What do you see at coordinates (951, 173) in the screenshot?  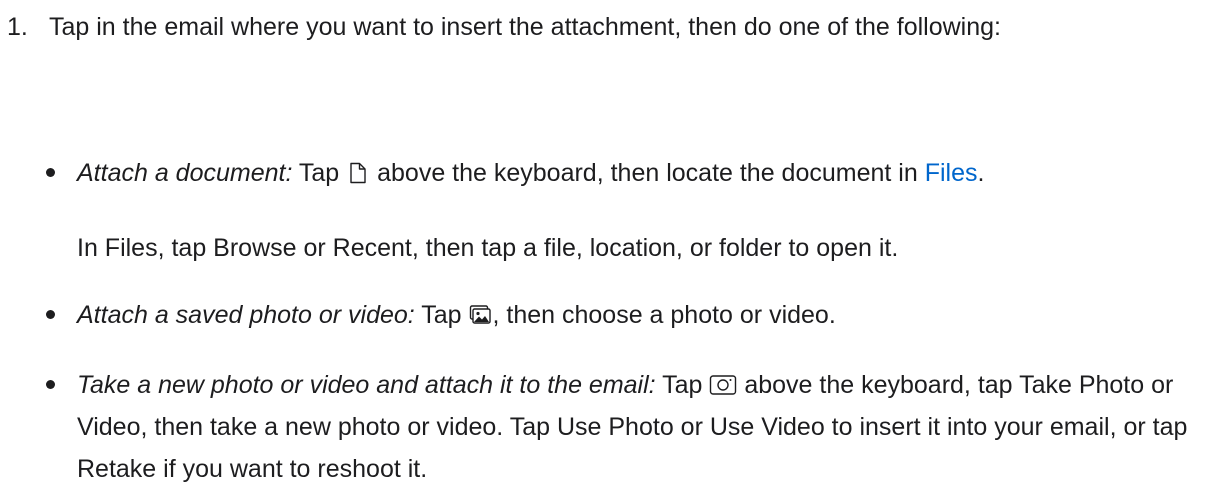 I see `files-link: Files` at bounding box center [951, 173].